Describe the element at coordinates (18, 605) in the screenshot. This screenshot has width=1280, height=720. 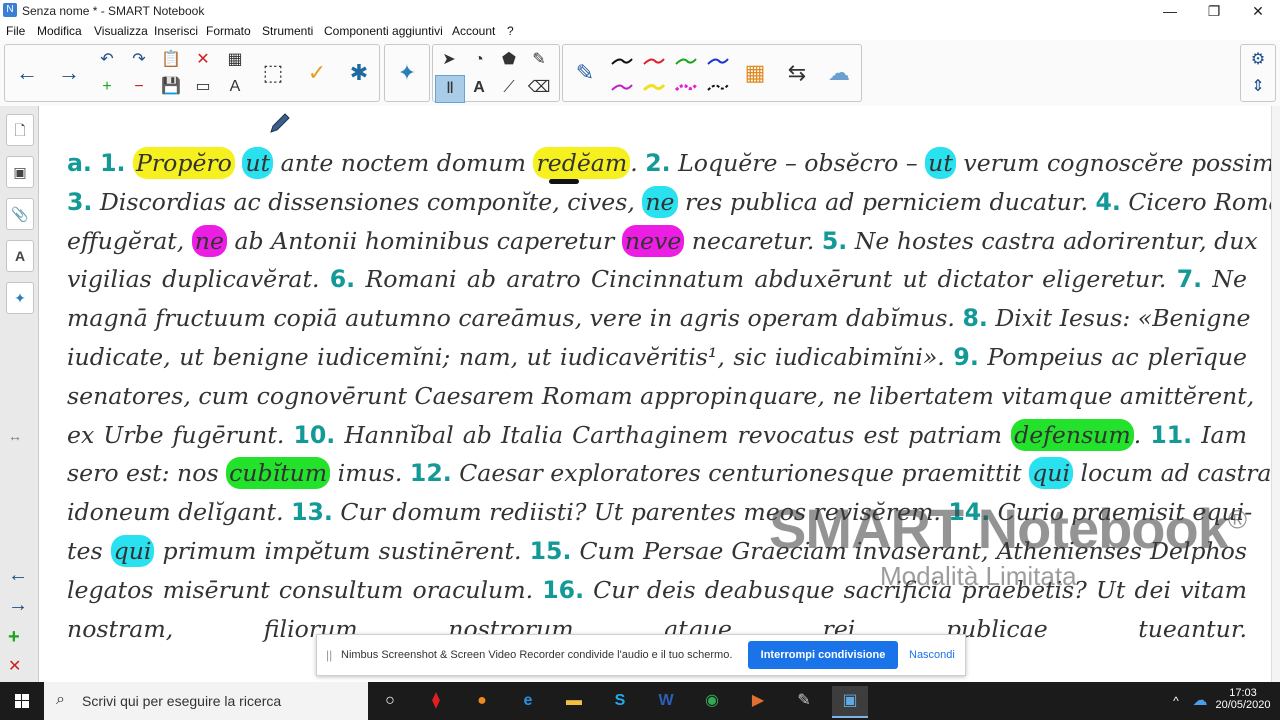
I see `next-page-icon: →` at that location.